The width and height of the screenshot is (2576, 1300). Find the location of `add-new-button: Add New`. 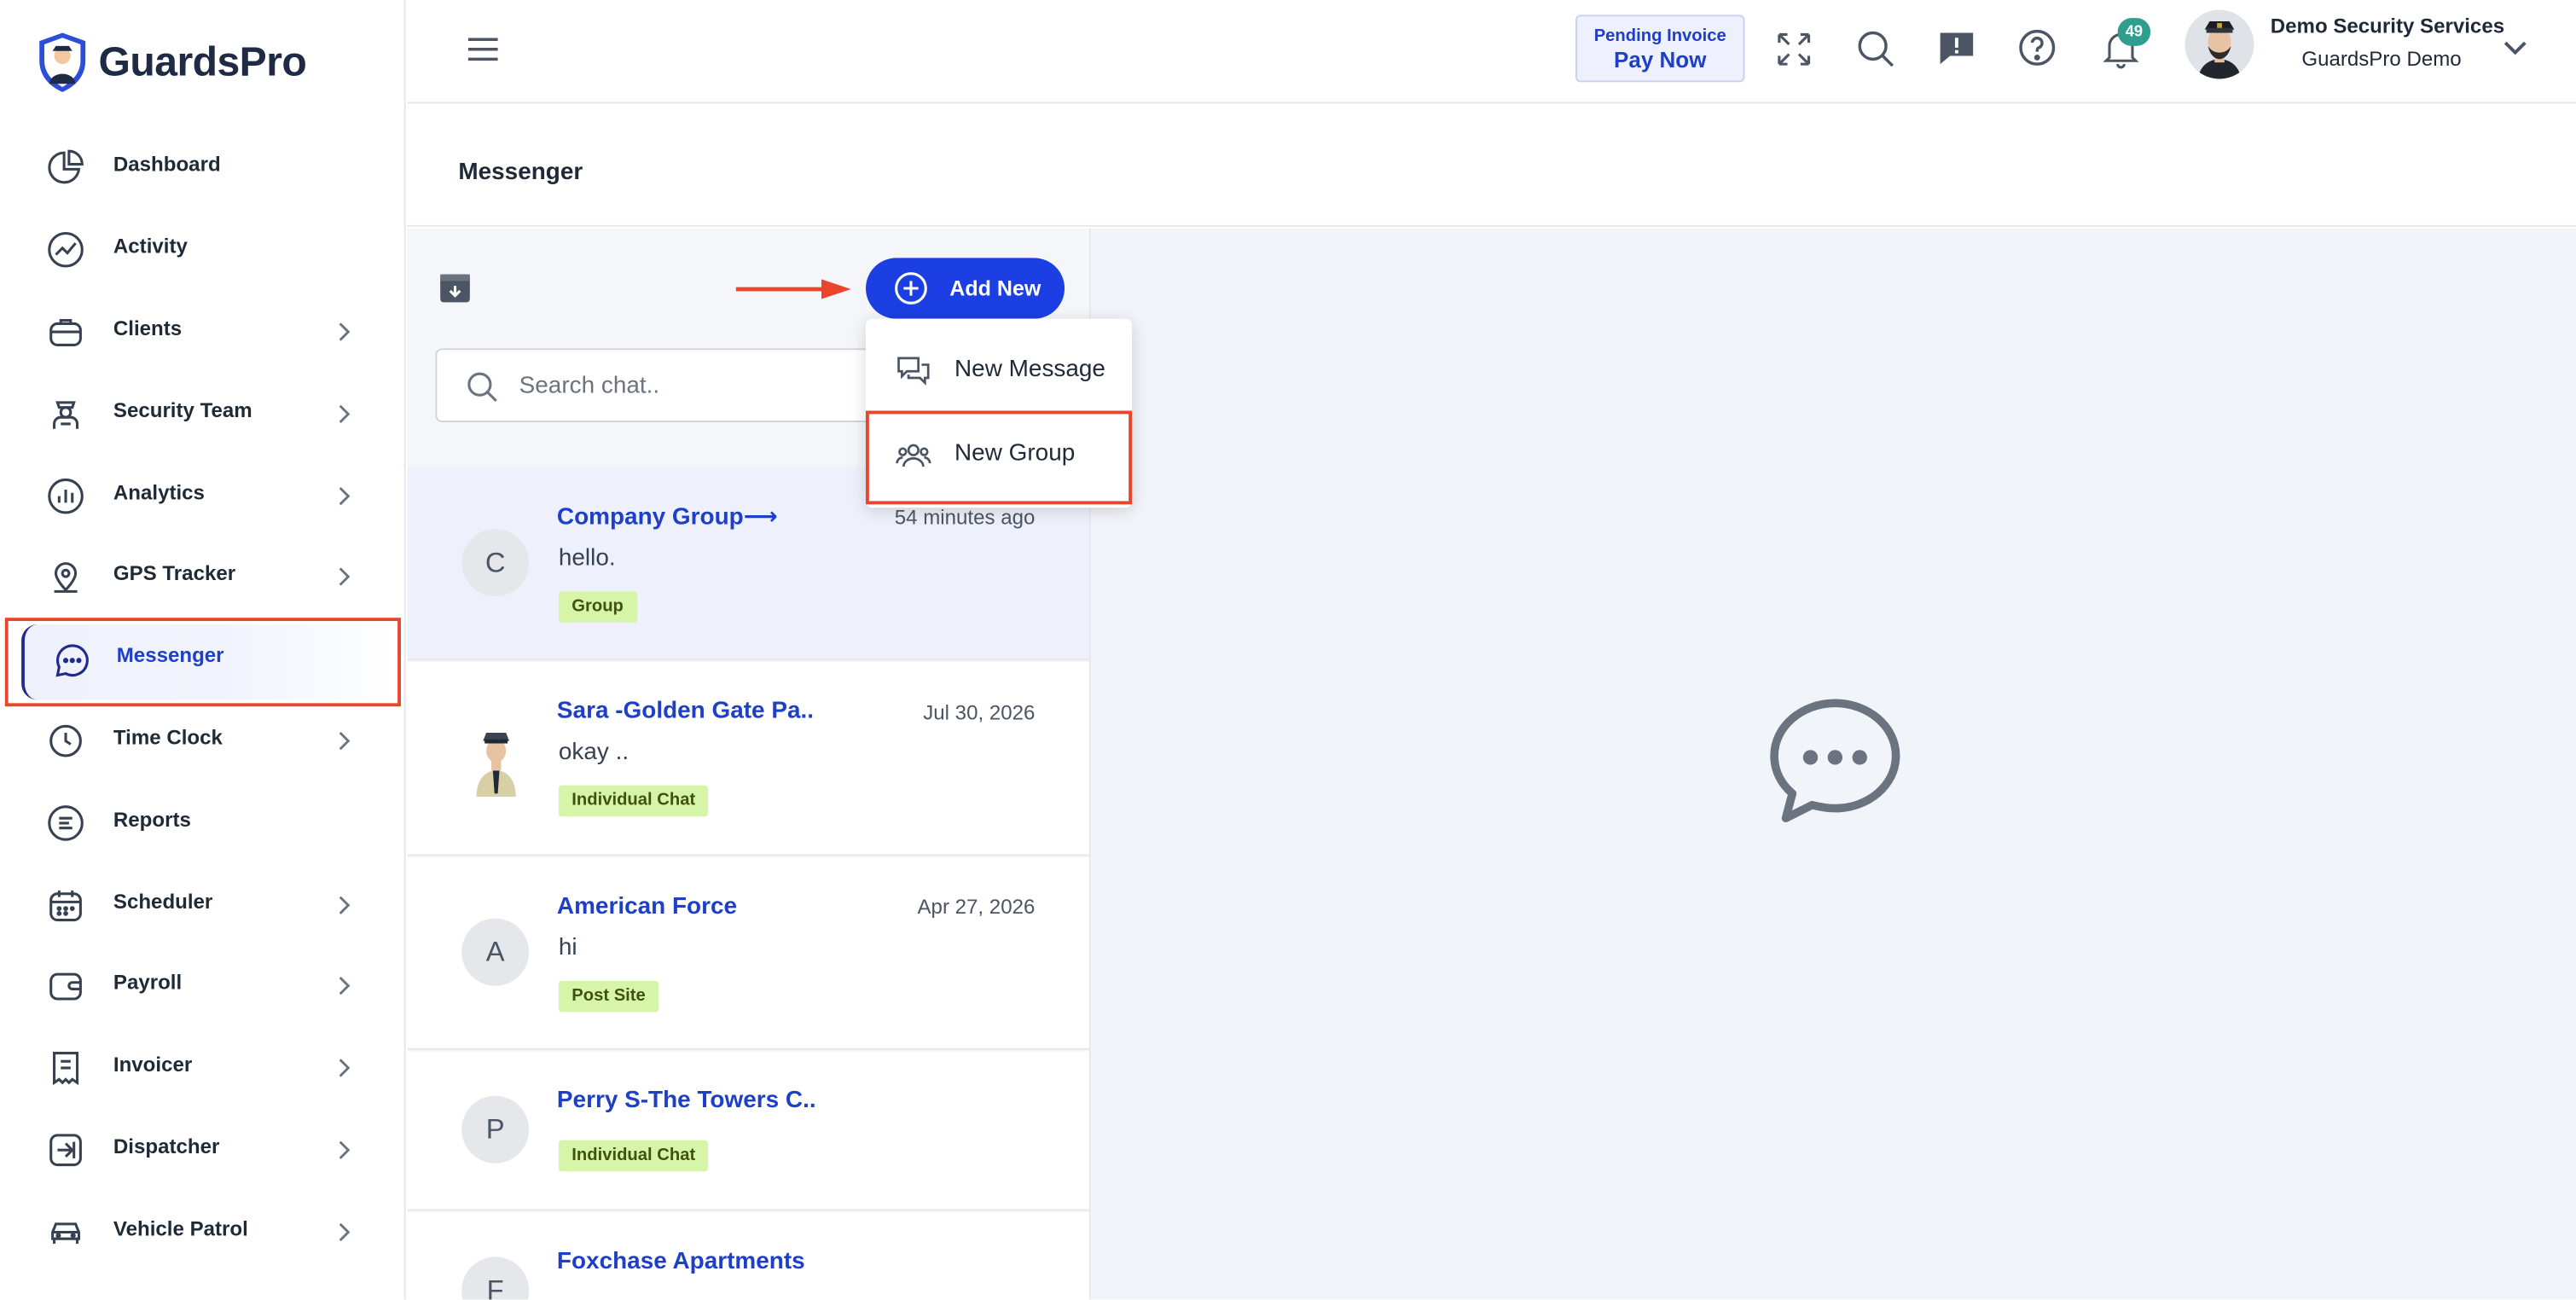

add-new-button: Add New is located at coordinates (965, 288).